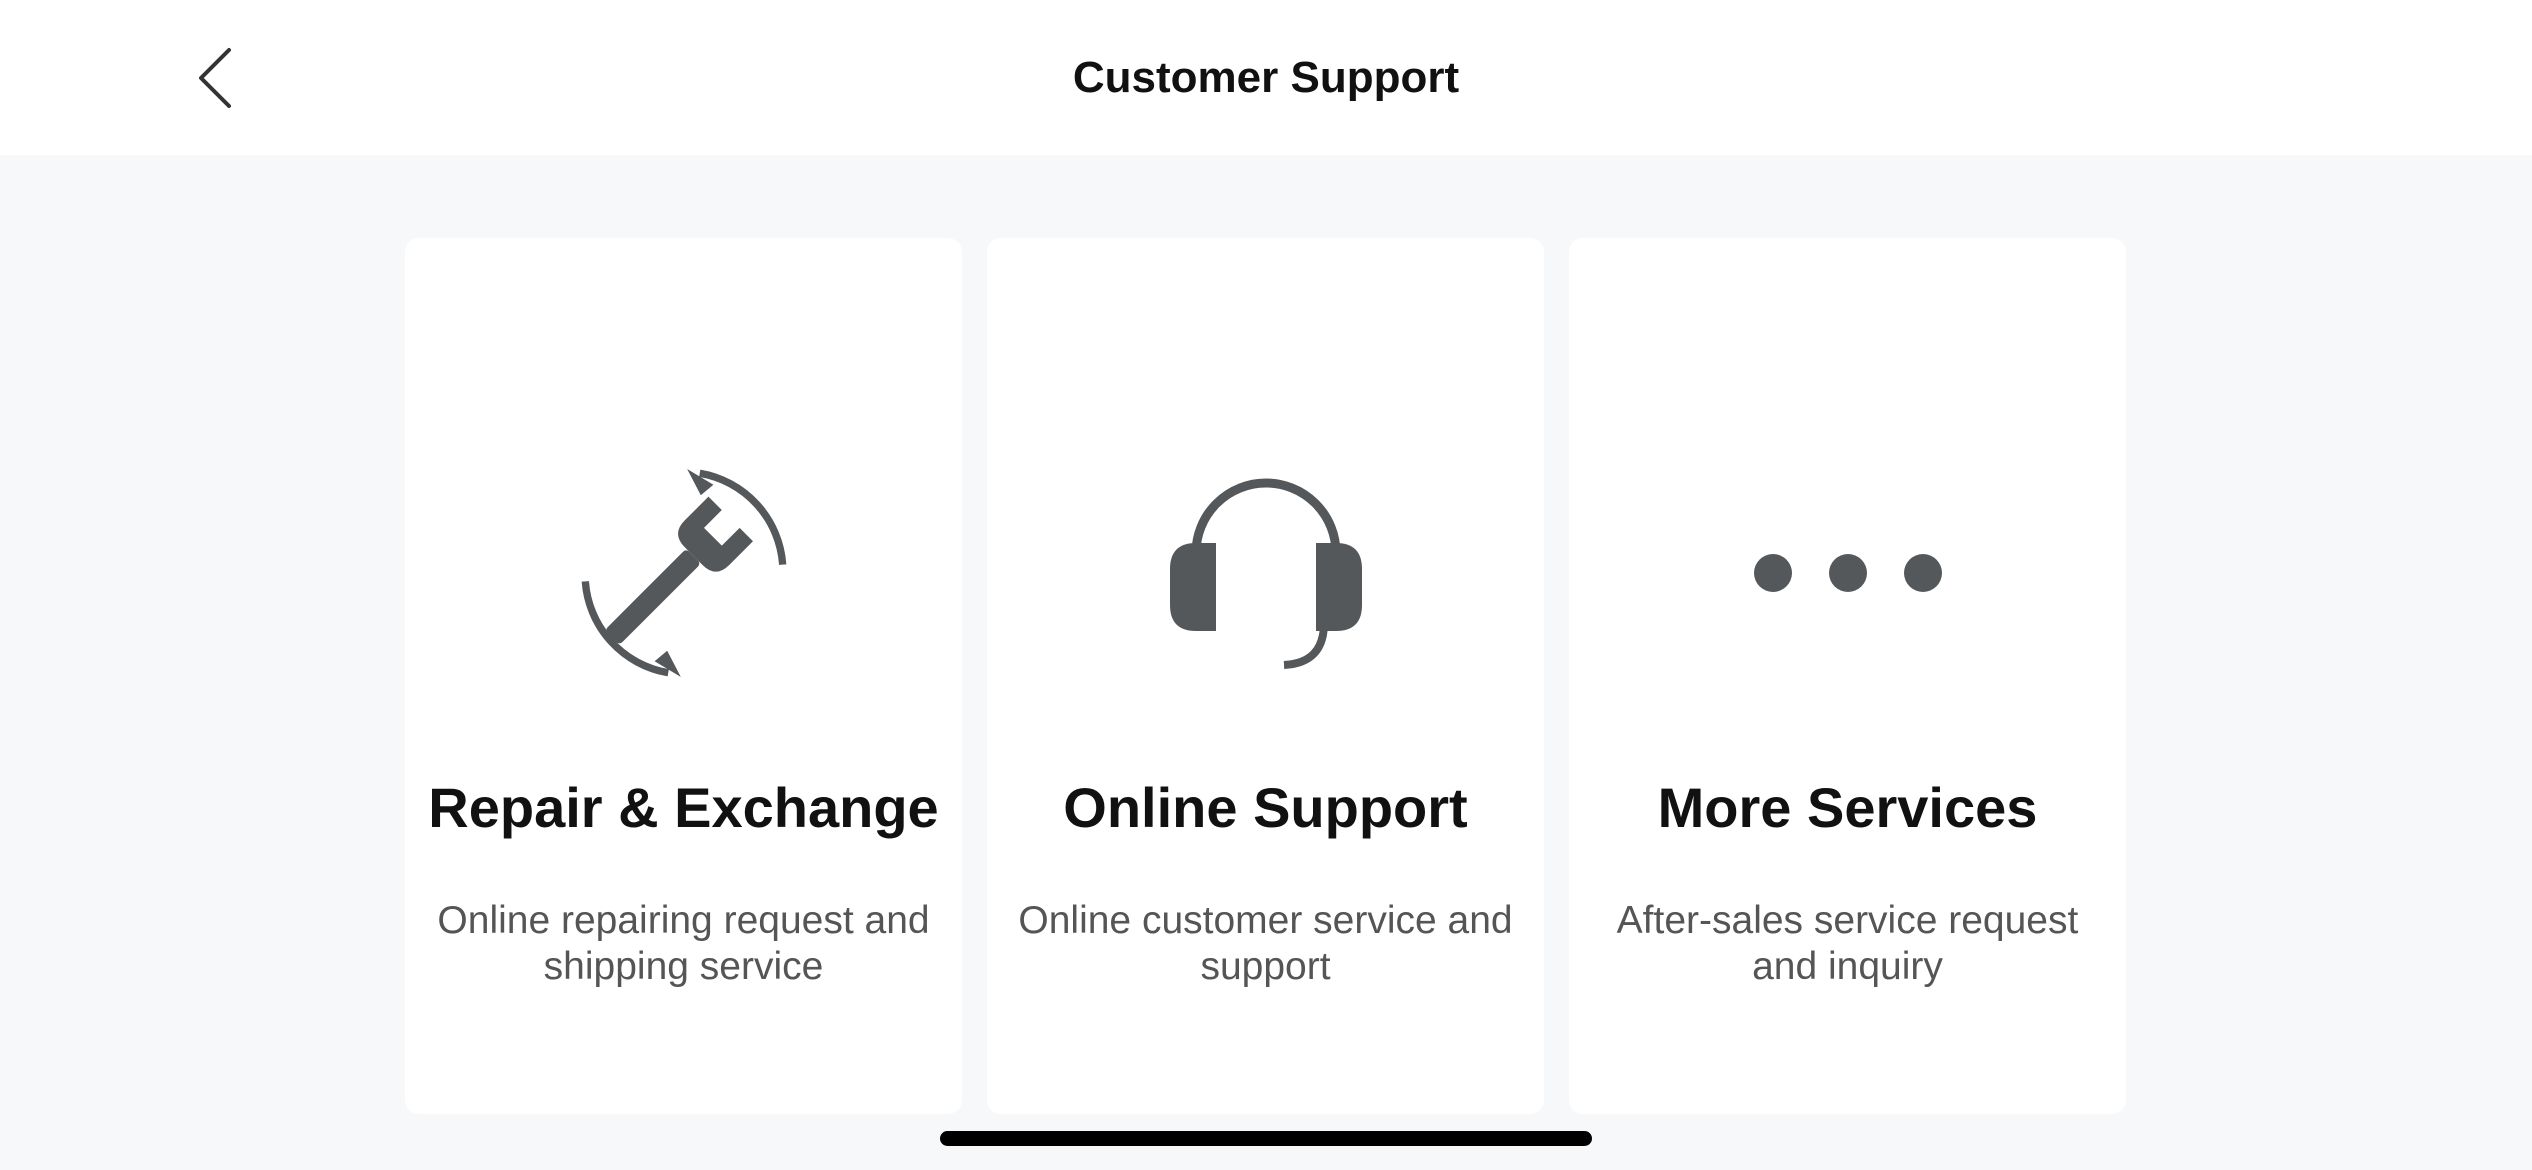 The image size is (2532, 1170). What do you see at coordinates (1266, 1138) in the screenshot?
I see `home-indicator` at bounding box center [1266, 1138].